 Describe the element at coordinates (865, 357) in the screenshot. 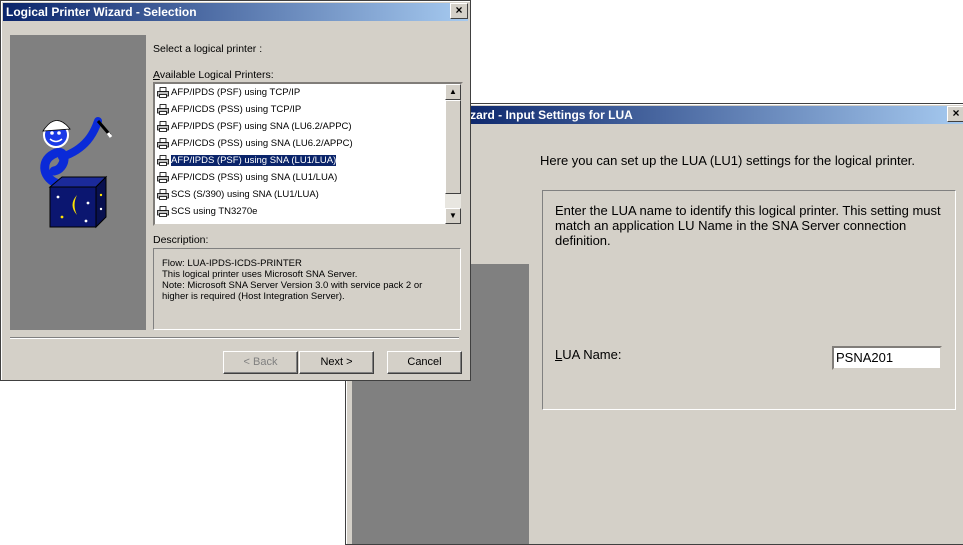

I see `lua-name-value: PSNA201` at that location.